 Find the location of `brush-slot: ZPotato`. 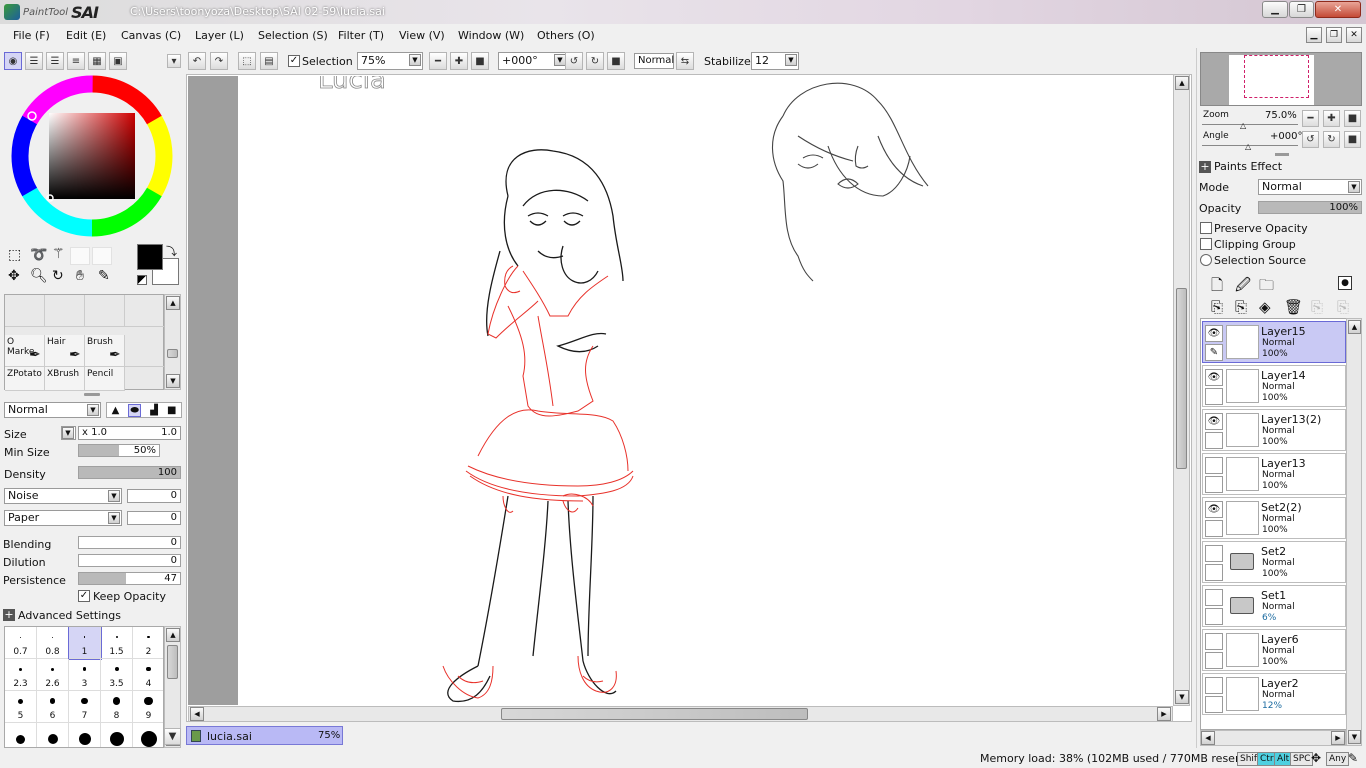

brush-slot: ZPotato is located at coordinates (25, 379).